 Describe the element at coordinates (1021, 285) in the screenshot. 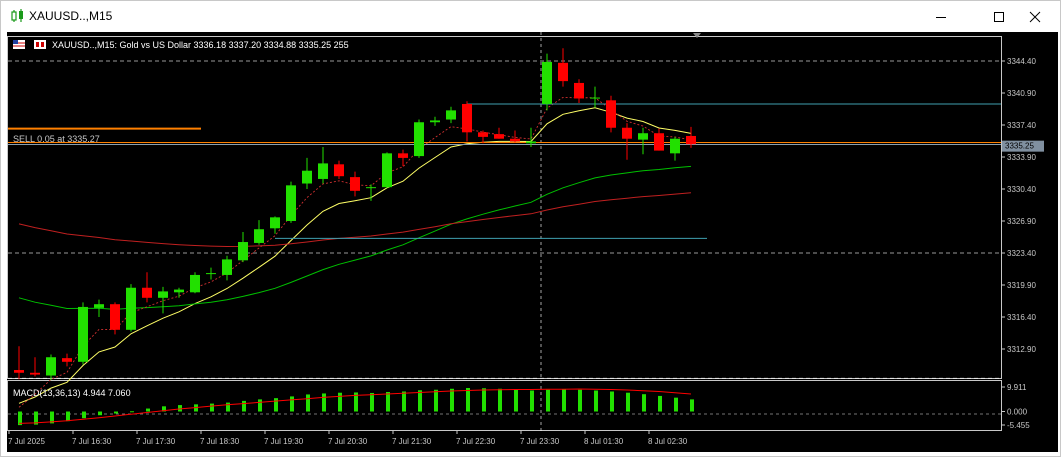

I see `price-tick-label: 3319.90` at that location.